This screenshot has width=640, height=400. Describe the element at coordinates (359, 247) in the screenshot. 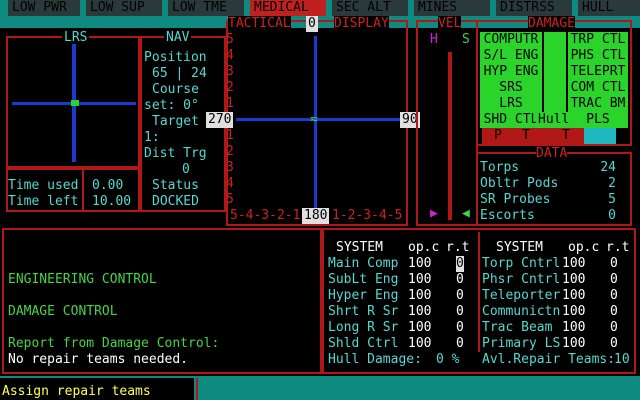

I see `left-system-header: SYSTEM` at that location.